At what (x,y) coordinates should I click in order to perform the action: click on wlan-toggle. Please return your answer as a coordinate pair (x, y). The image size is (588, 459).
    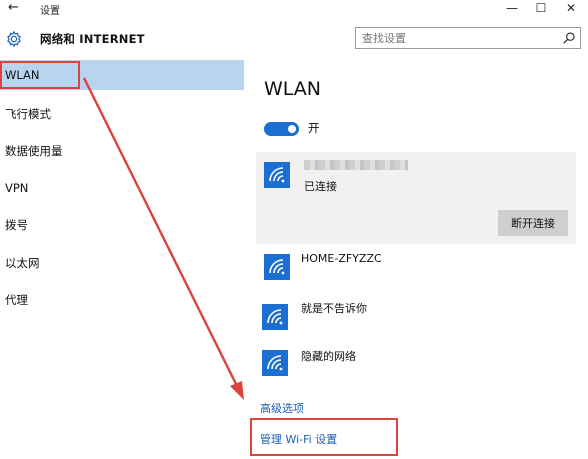
    Looking at the image, I should click on (281, 129).